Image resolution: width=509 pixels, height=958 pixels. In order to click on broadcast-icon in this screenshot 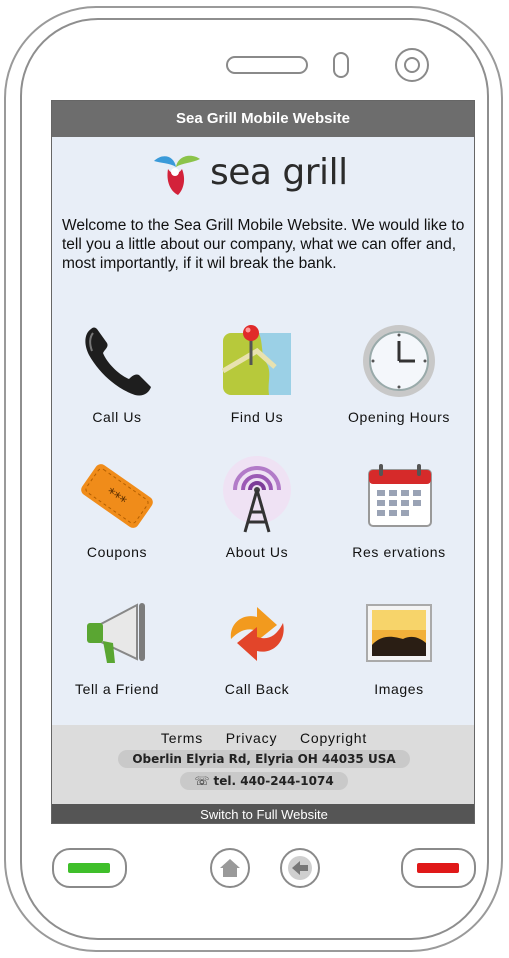, I will do `click(257, 494)`.